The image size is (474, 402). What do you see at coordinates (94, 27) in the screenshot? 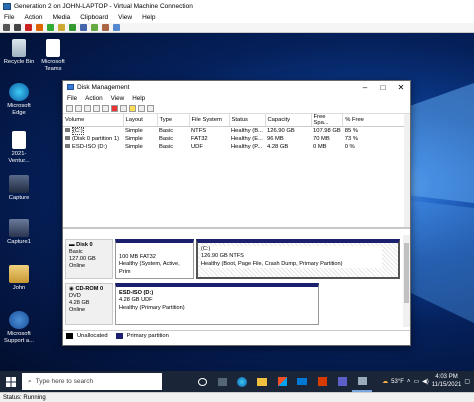
I see `checkpoint-icon` at bounding box center [94, 27].